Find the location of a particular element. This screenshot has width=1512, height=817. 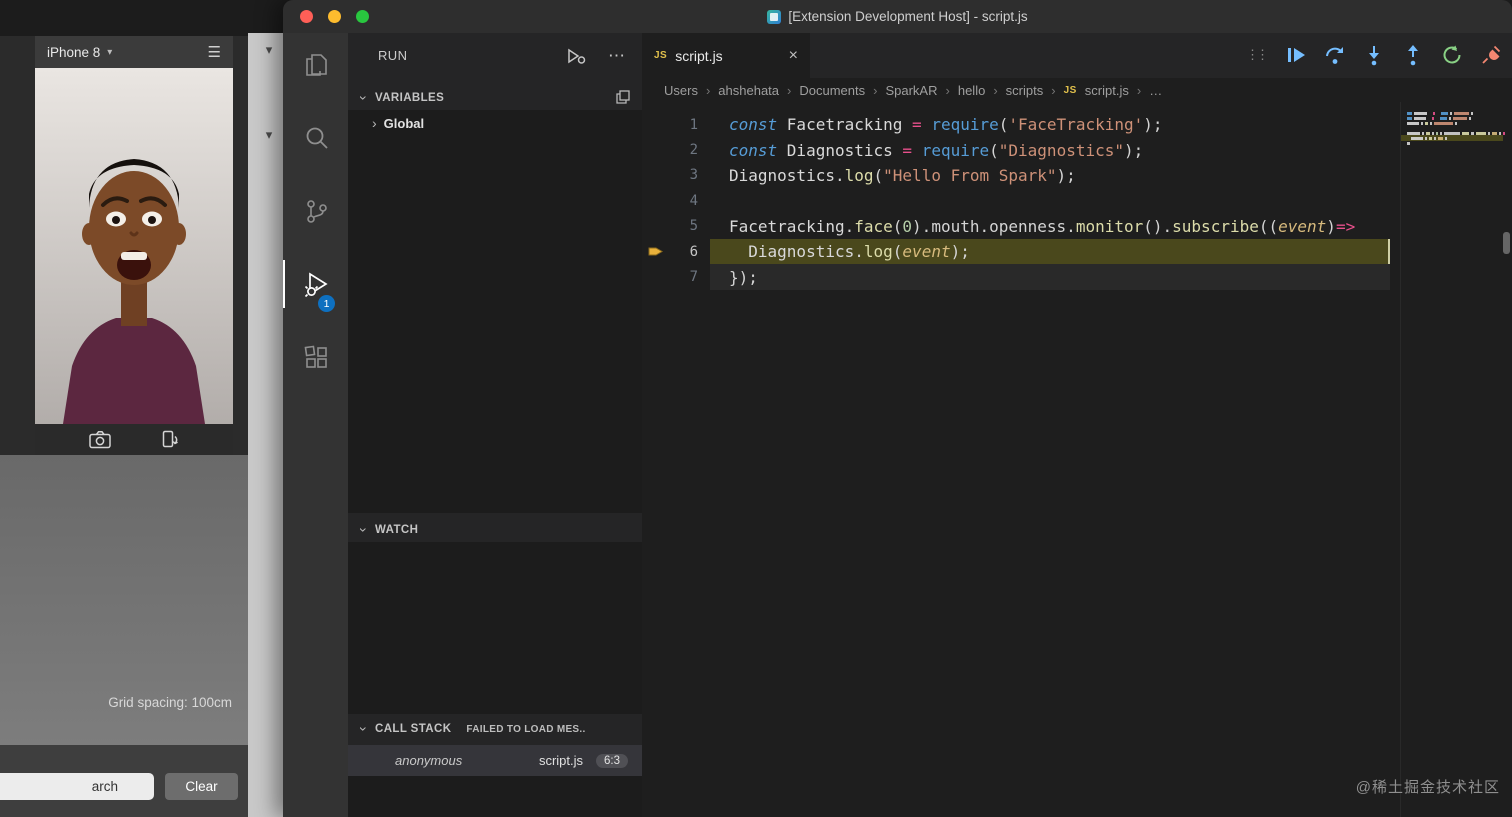

debug-execution-pointer-icon is located at coordinates (655, 251).